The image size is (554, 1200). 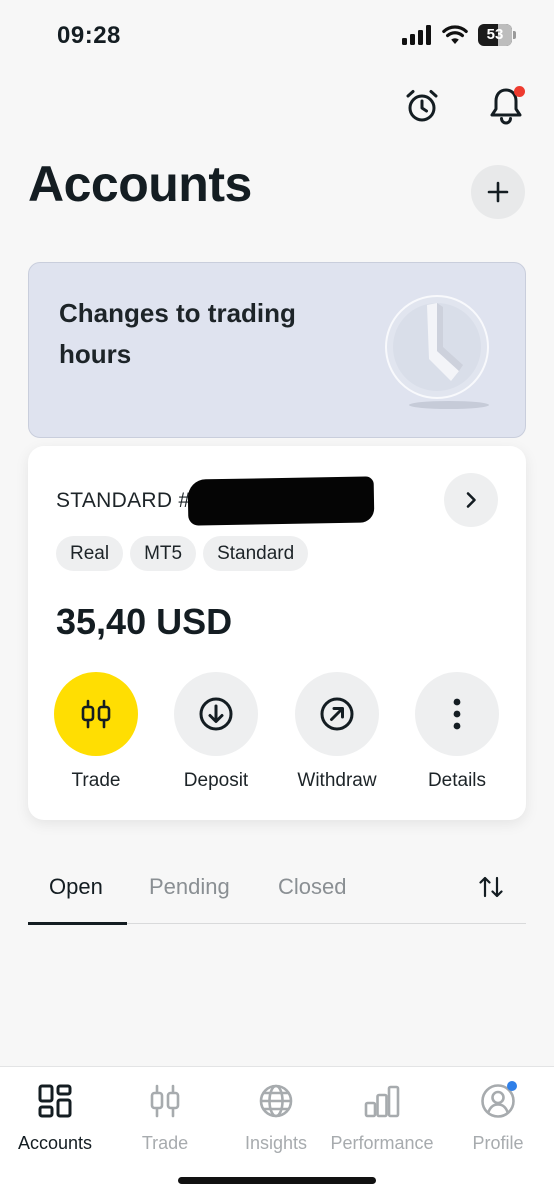 I want to click on status-icons: 53, so click(x=459, y=35).